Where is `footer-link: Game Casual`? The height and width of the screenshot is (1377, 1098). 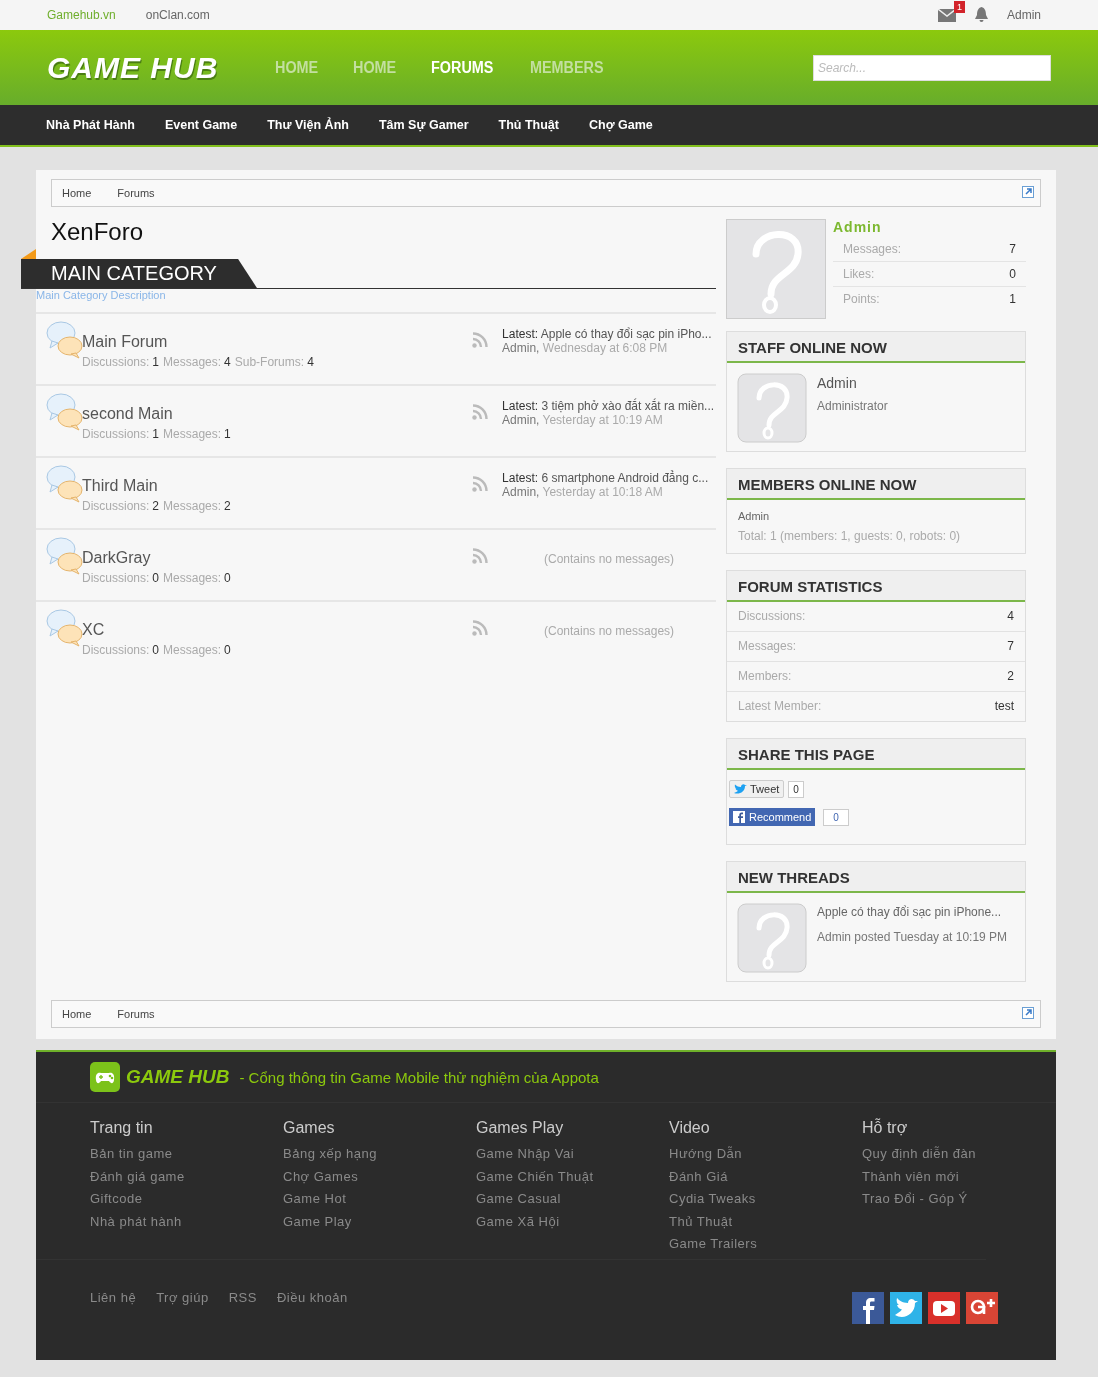 footer-link: Game Casual is located at coordinates (572, 1199).